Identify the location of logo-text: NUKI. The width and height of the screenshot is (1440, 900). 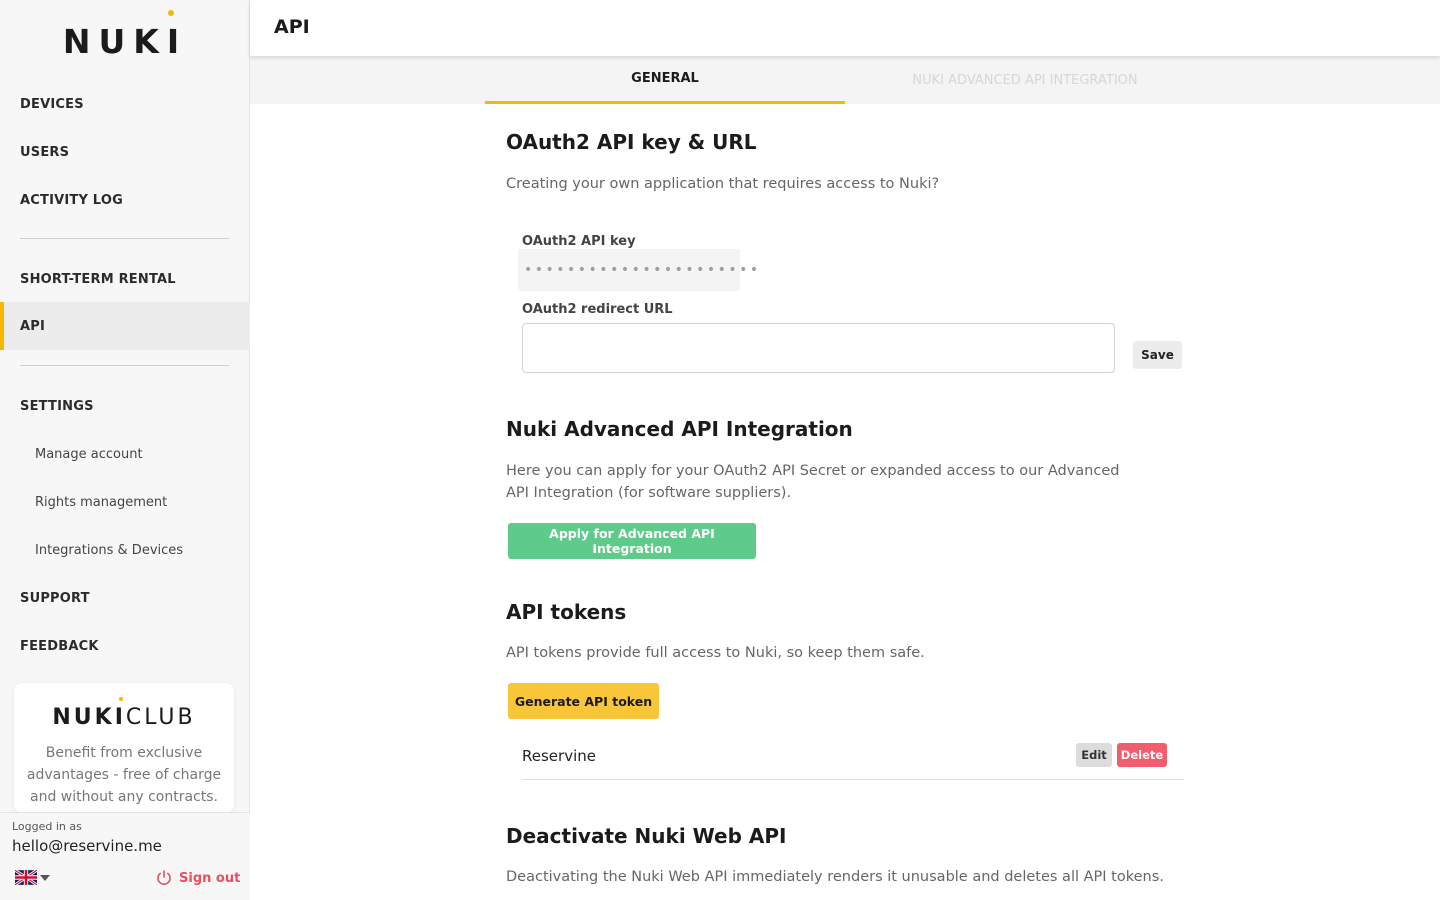
(125, 41).